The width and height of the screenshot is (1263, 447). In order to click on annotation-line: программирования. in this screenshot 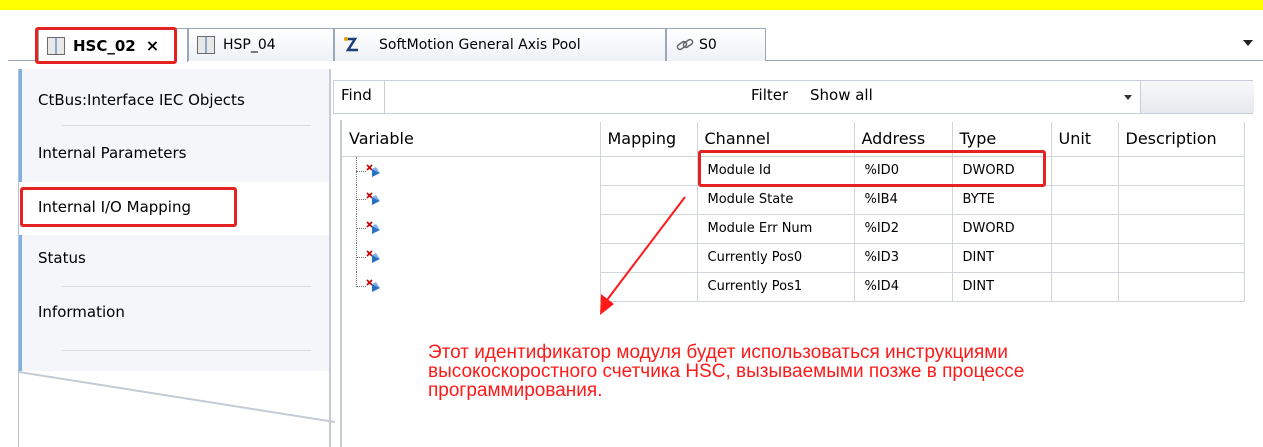, I will do `click(515, 390)`.